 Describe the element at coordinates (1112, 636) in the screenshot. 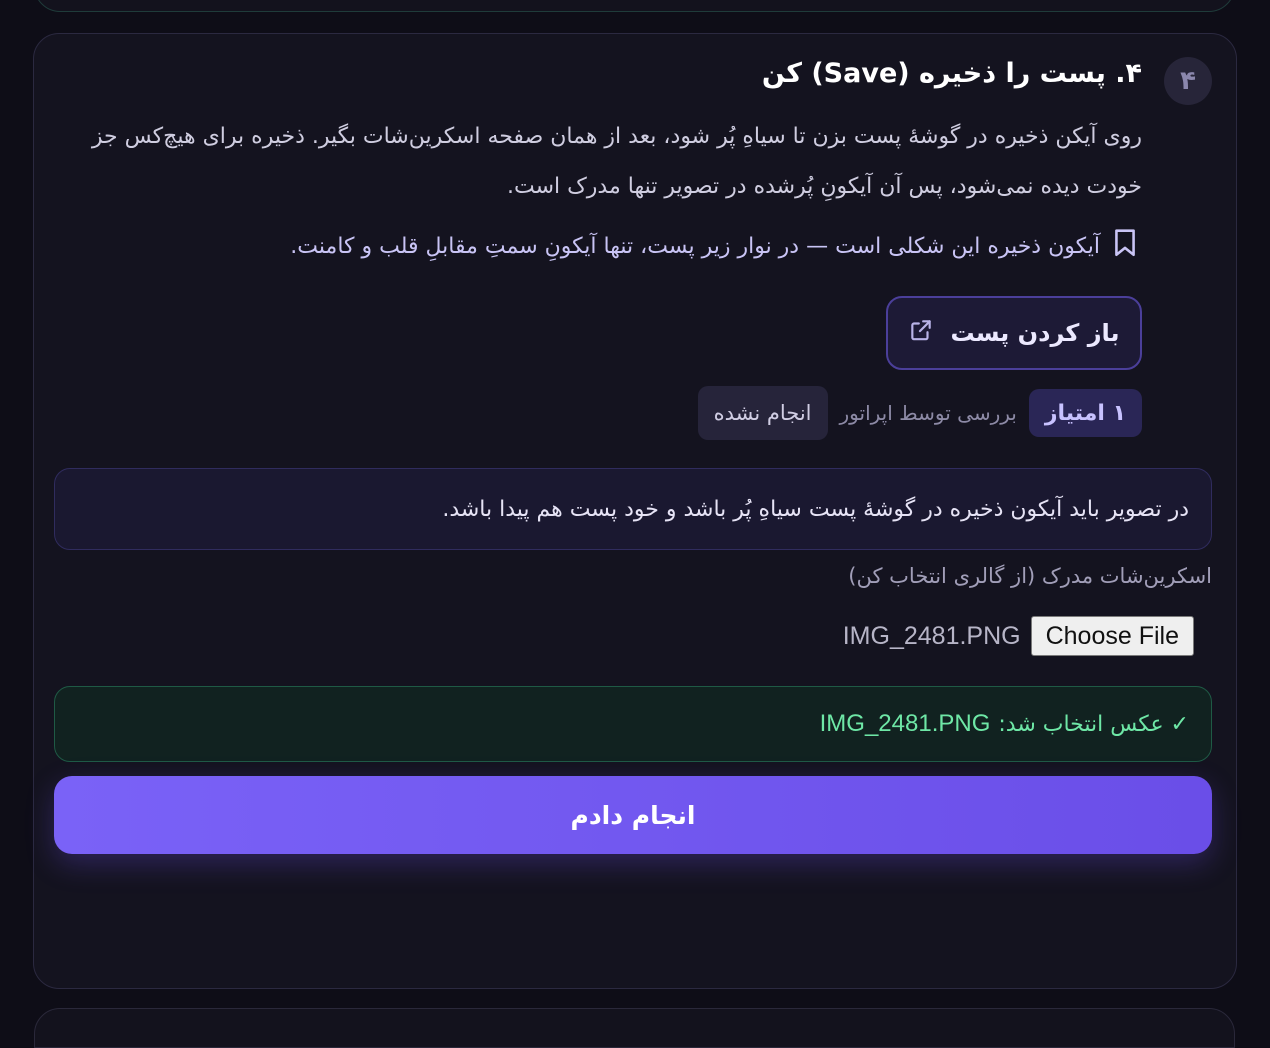

I see `choose-file-button: Choose File` at that location.